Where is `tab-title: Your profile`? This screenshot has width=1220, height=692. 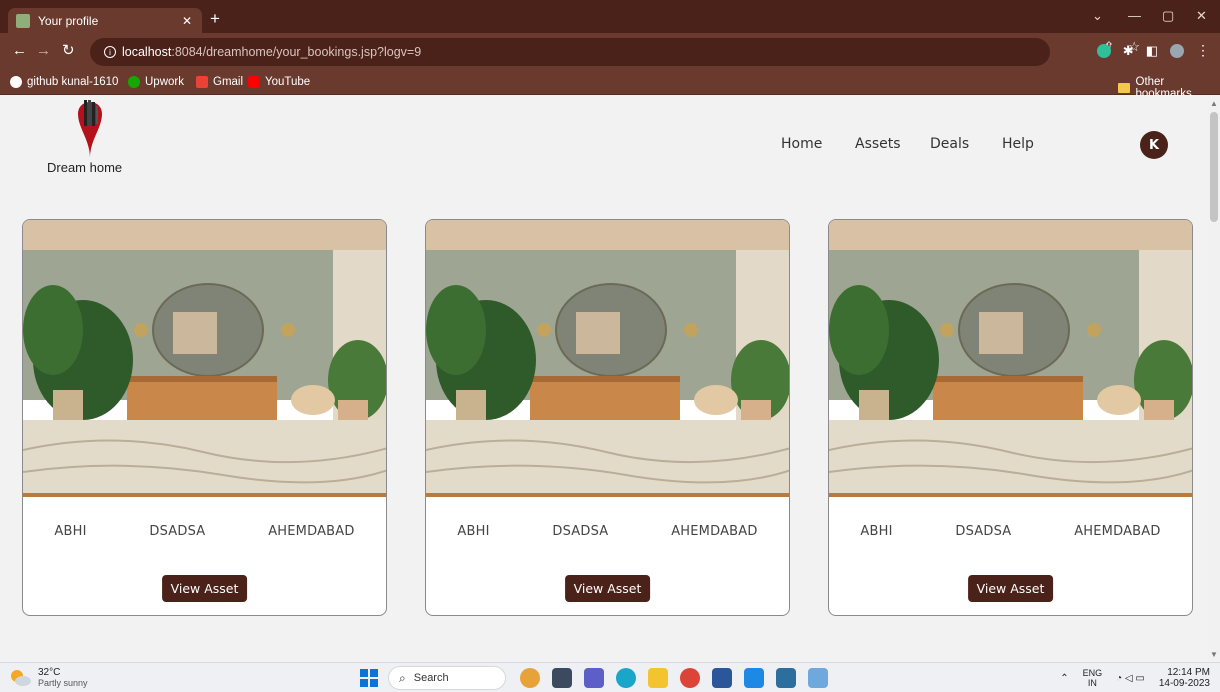 tab-title: Your profile is located at coordinates (68, 20).